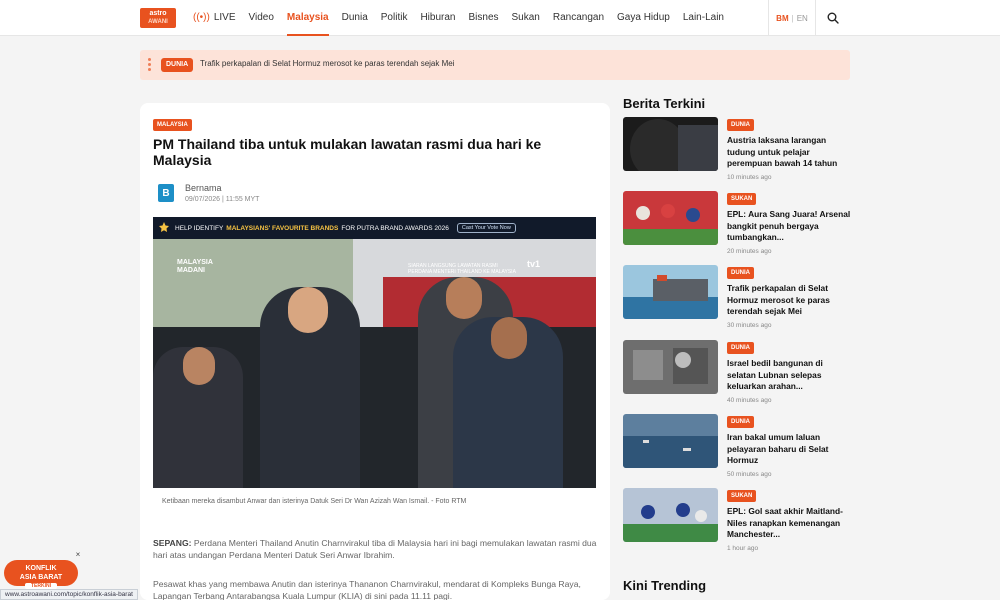 Image resolution: width=1000 pixels, height=600 pixels. I want to click on widget-line1: KONFLIK, so click(41, 568).